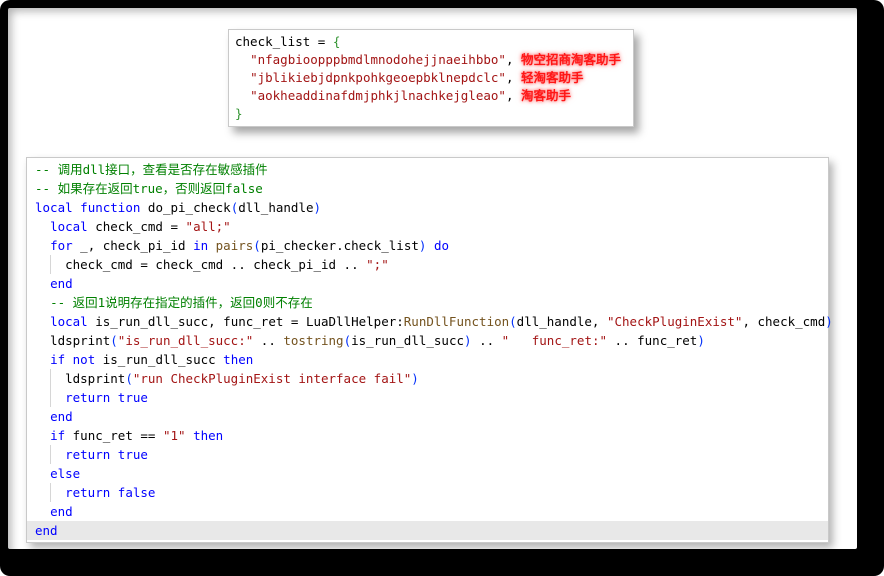 This screenshot has width=884, height=576. What do you see at coordinates (65, 473) in the screenshot?
I see `code-token-kw: else` at bounding box center [65, 473].